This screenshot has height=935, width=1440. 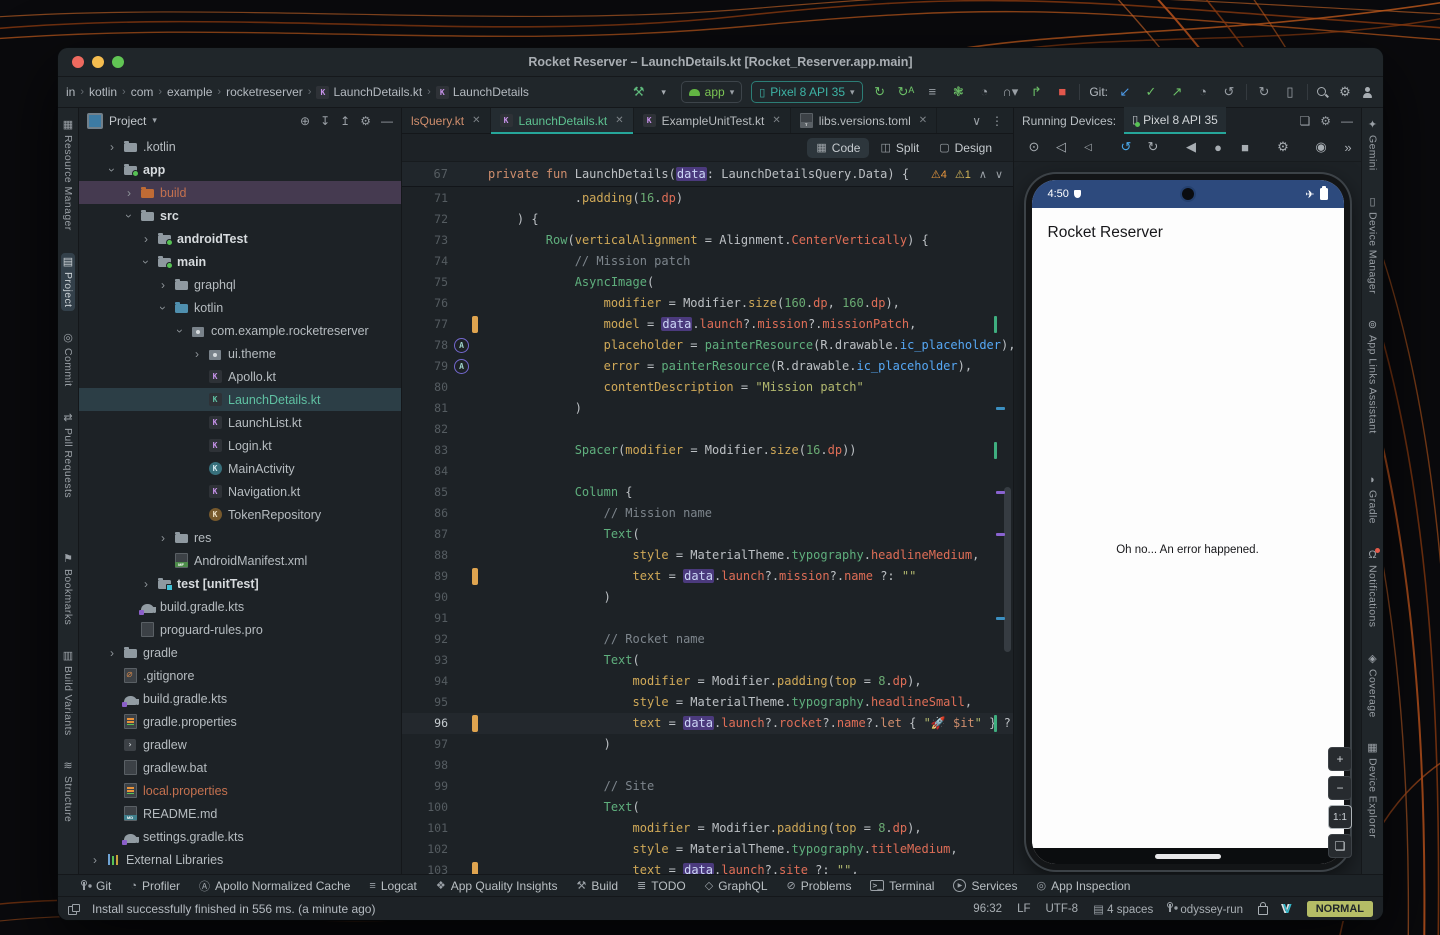 I want to click on options-button: ⚙, so click(x=365, y=121).